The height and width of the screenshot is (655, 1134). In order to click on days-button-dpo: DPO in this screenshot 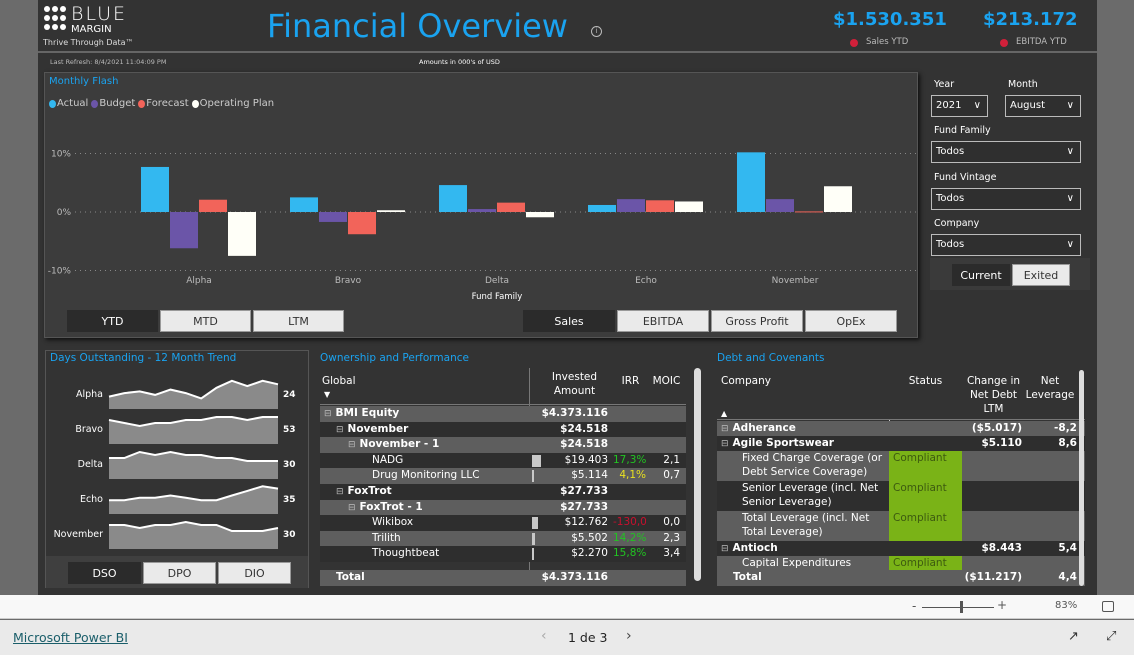, I will do `click(179, 573)`.